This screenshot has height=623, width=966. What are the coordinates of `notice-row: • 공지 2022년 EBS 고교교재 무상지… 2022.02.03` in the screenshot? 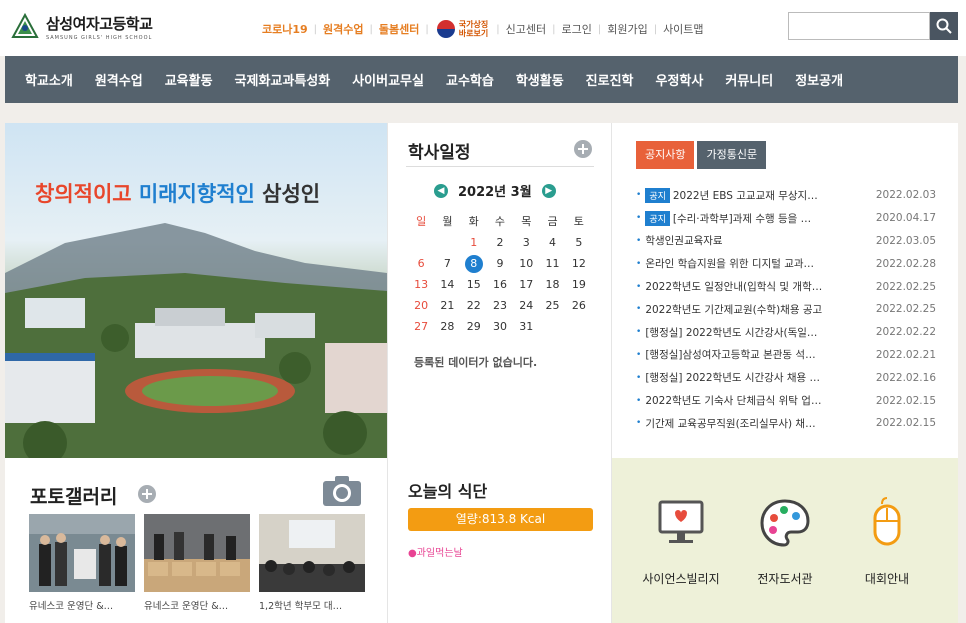 It's located at (786, 195).